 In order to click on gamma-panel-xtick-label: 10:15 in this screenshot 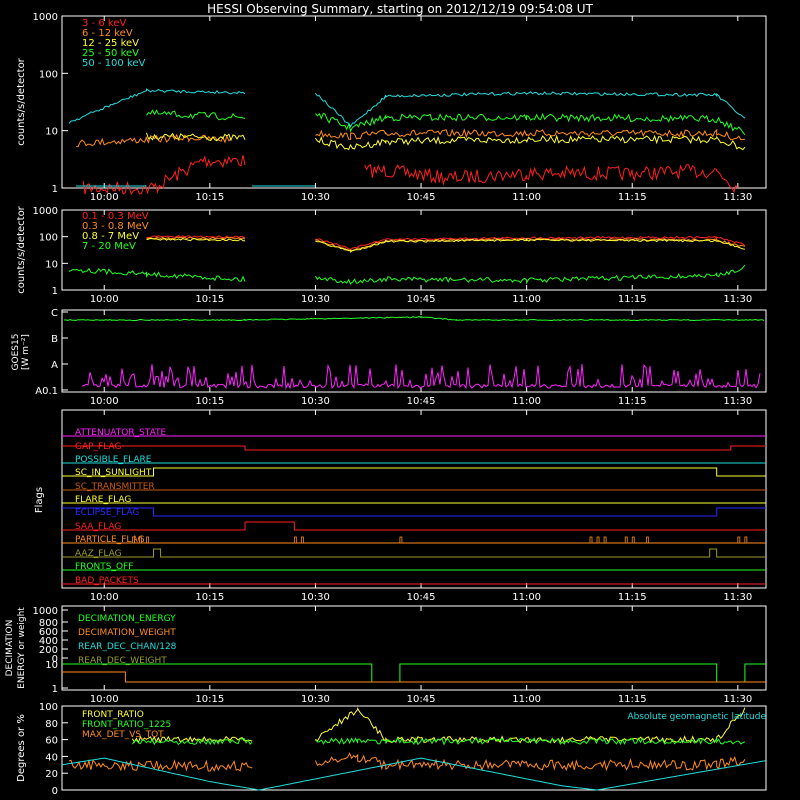, I will do `click(209, 299)`.